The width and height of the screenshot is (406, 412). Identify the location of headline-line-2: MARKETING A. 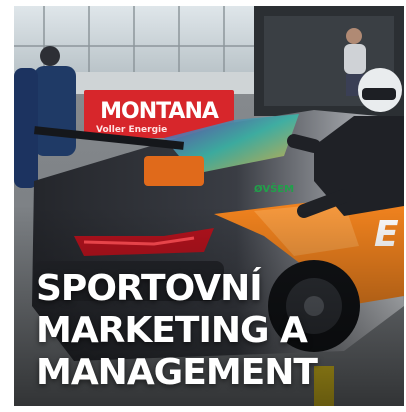
(172, 330).